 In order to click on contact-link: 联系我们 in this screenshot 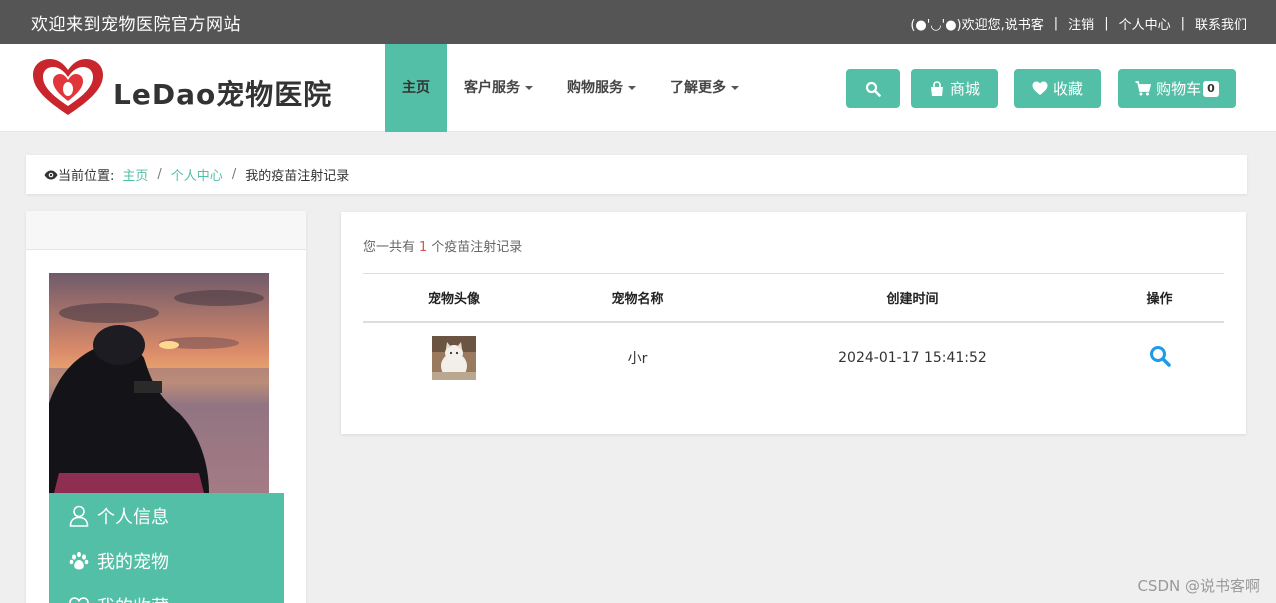, I will do `click(1221, 23)`.